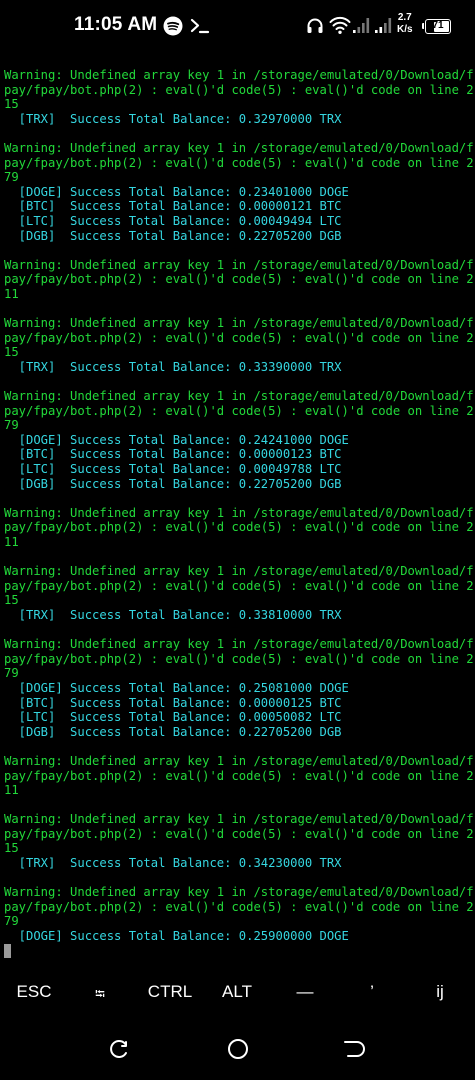 The height and width of the screenshot is (1080, 475). I want to click on status-bar: 11:05 AM 2.7 K/s 71, so click(237, 28).